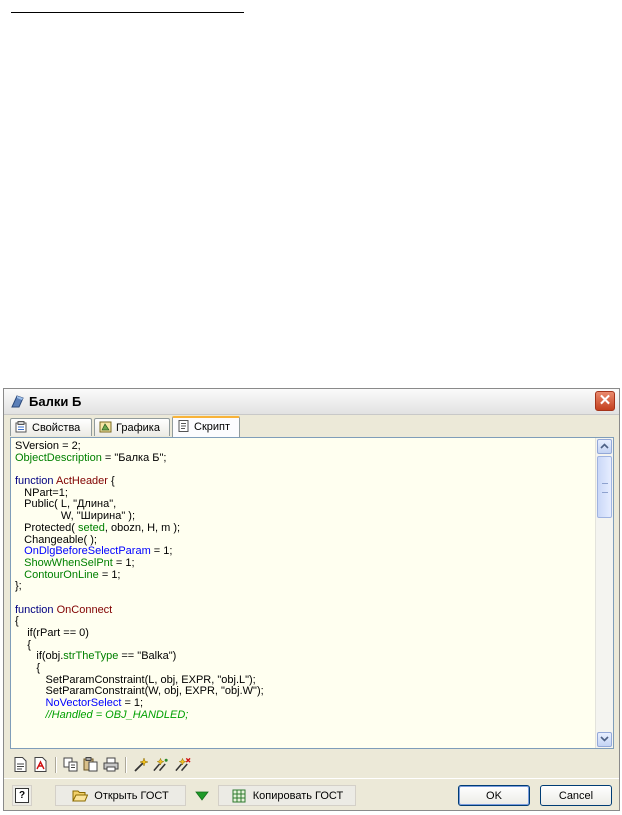 Image resolution: width=622 pixels, height=815 pixels. I want to click on code-token: ContourOnLine, so click(57, 574).